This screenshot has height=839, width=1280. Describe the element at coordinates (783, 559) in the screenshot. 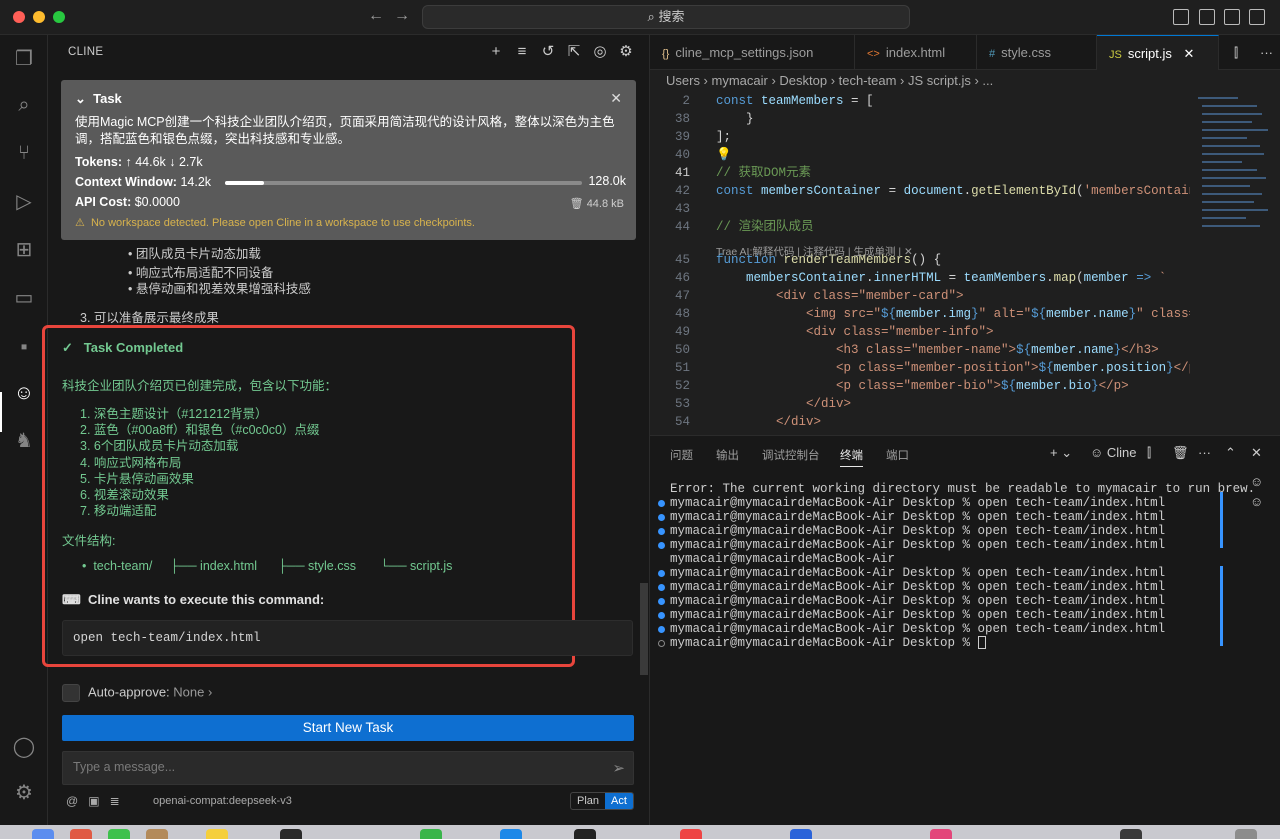

I see `terminal-line: mymacair@mymacairdeMacBook-Air` at that location.